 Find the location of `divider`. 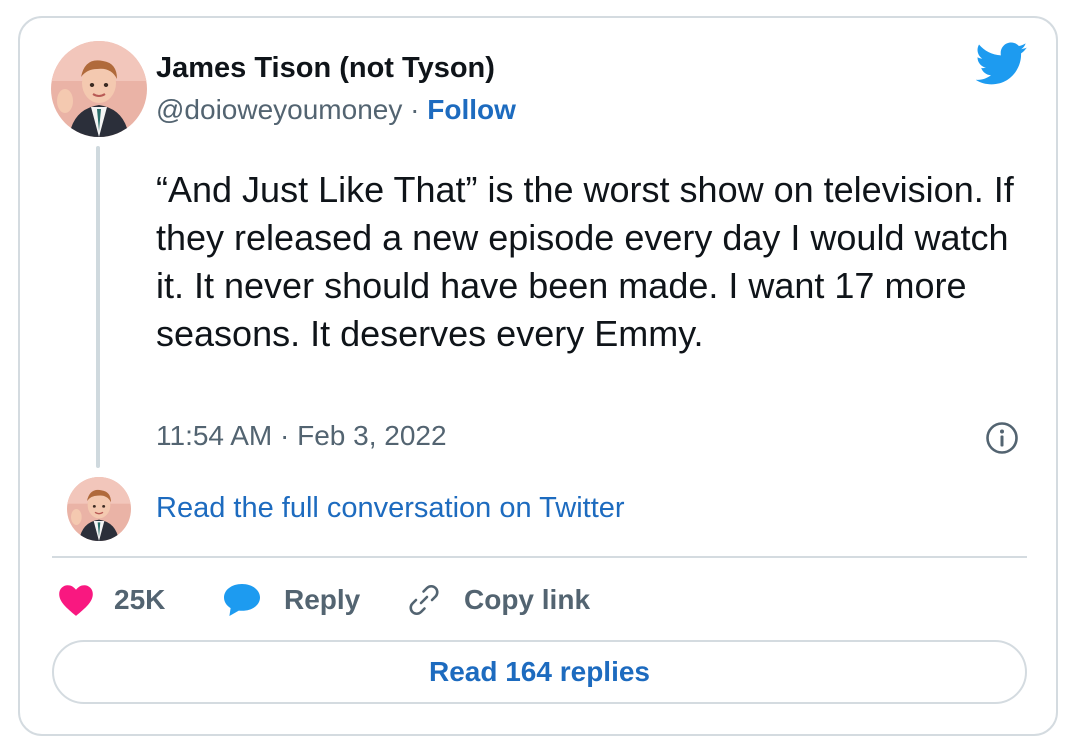

divider is located at coordinates (539, 557).